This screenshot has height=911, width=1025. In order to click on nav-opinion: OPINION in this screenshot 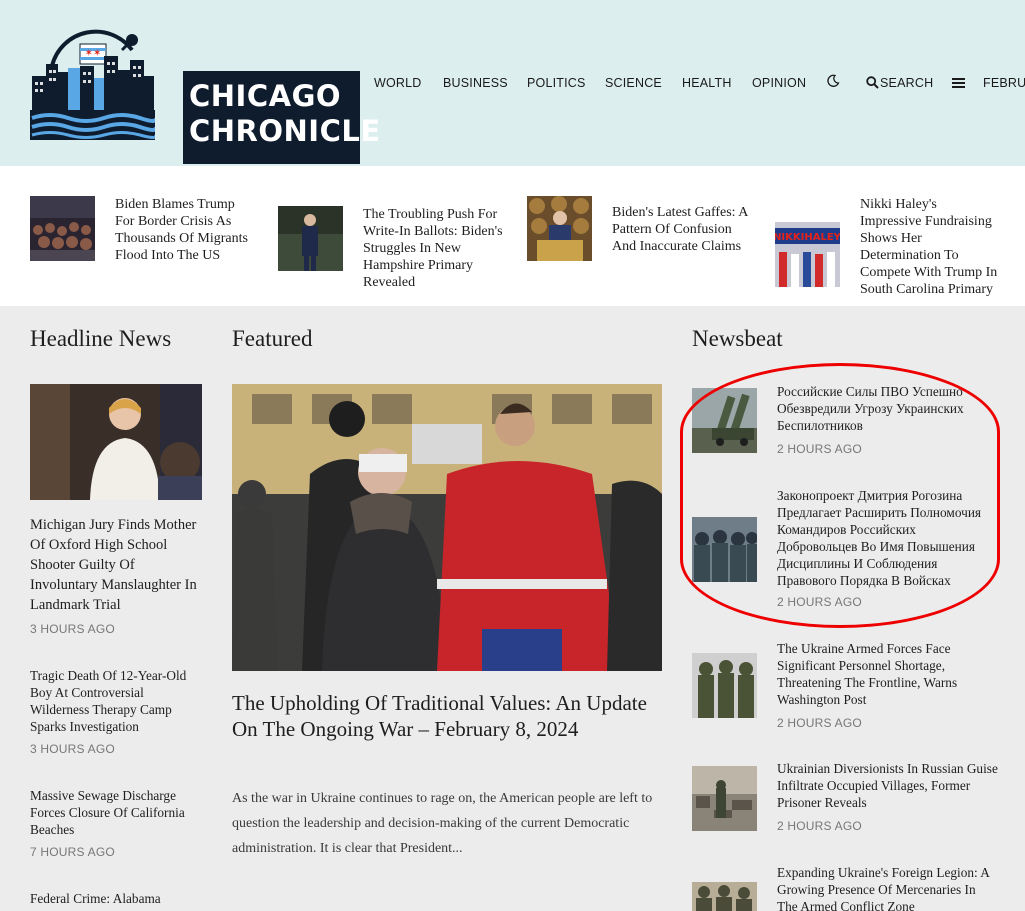, I will do `click(779, 83)`.